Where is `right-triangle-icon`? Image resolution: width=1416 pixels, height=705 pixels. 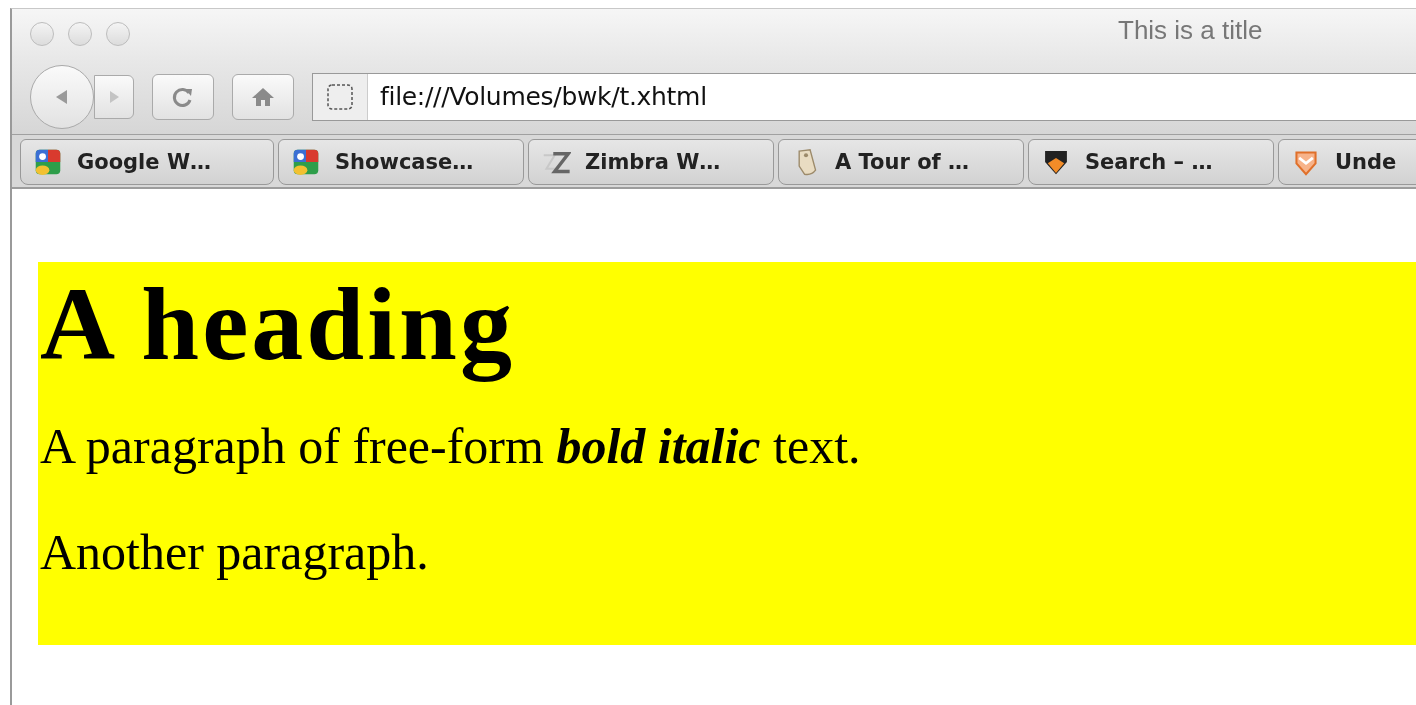
right-triangle-icon is located at coordinates (114, 96).